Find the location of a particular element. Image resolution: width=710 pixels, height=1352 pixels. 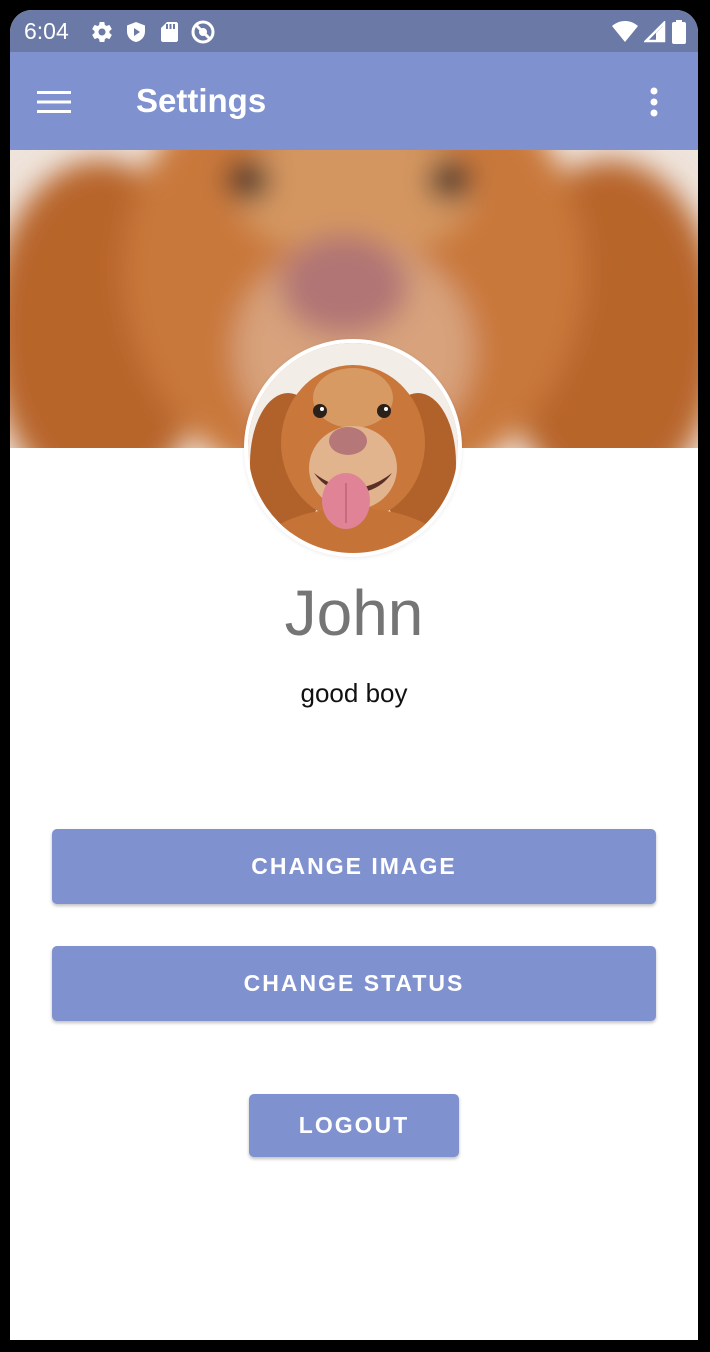

change-image-button: CHANGE IMAGE is located at coordinates (354, 866).